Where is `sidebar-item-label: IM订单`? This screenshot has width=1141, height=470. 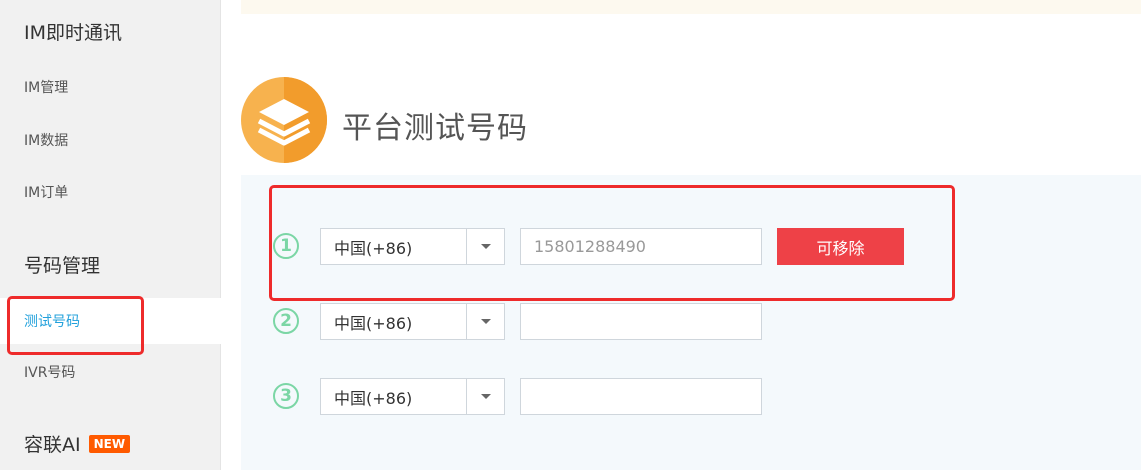 sidebar-item-label: IM订单 is located at coordinates (46, 193).